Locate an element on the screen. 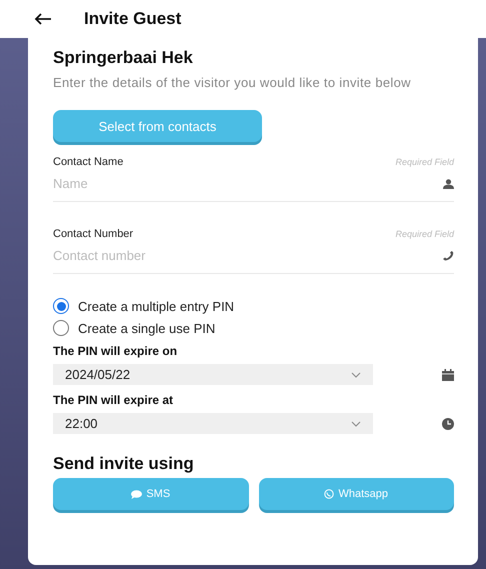  radio-option: Create a single use PIN is located at coordinates (134, 328).